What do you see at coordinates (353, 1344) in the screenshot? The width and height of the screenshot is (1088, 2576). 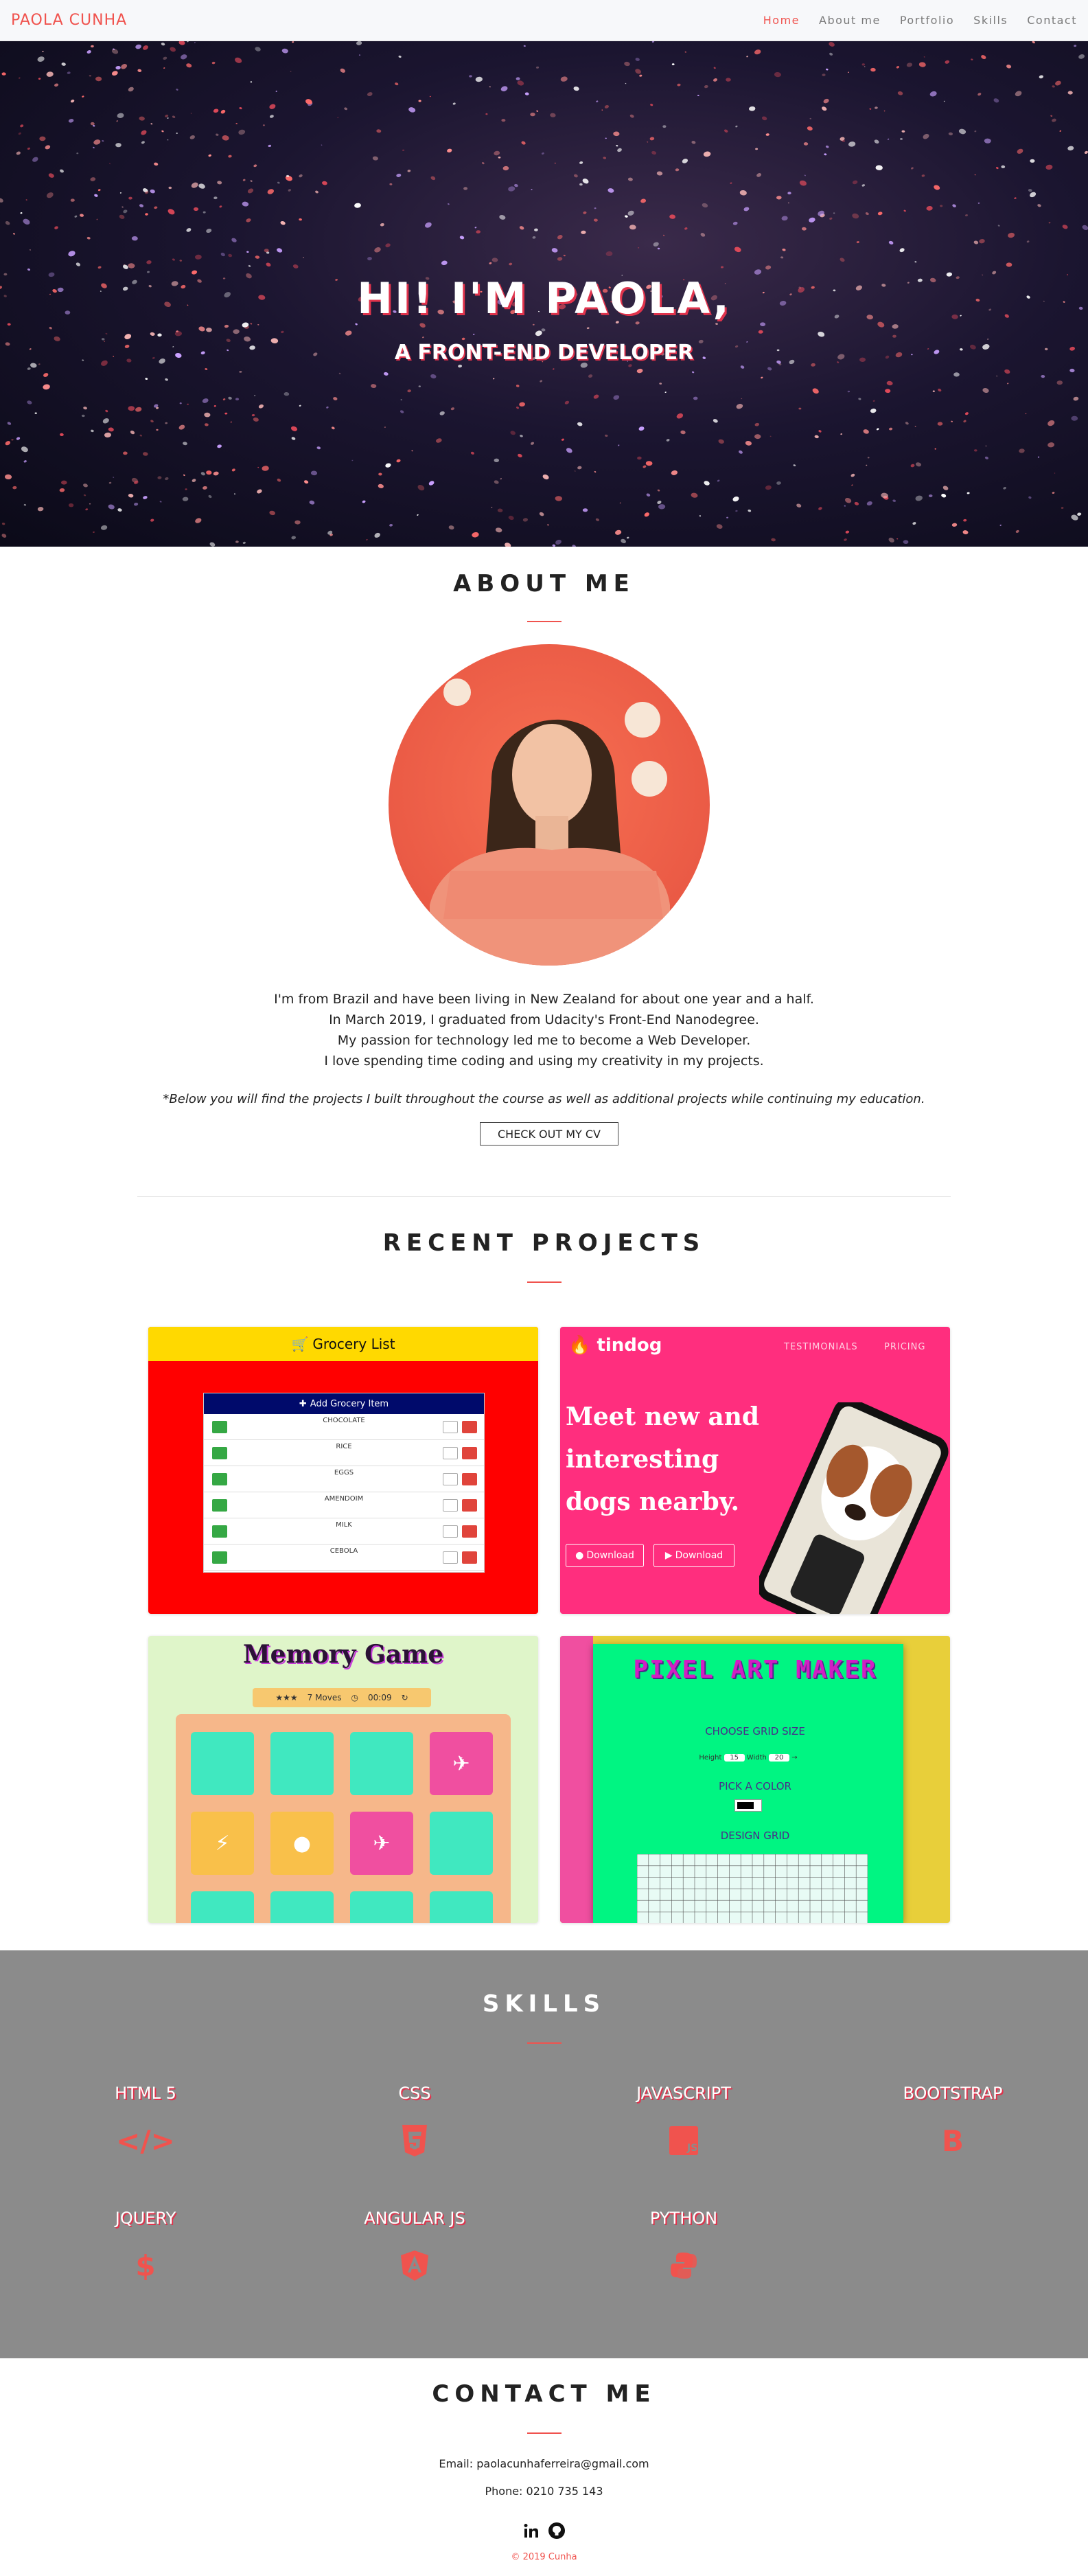 I see `grocery-title: Grocery List` at bounding box center [353, 1344].